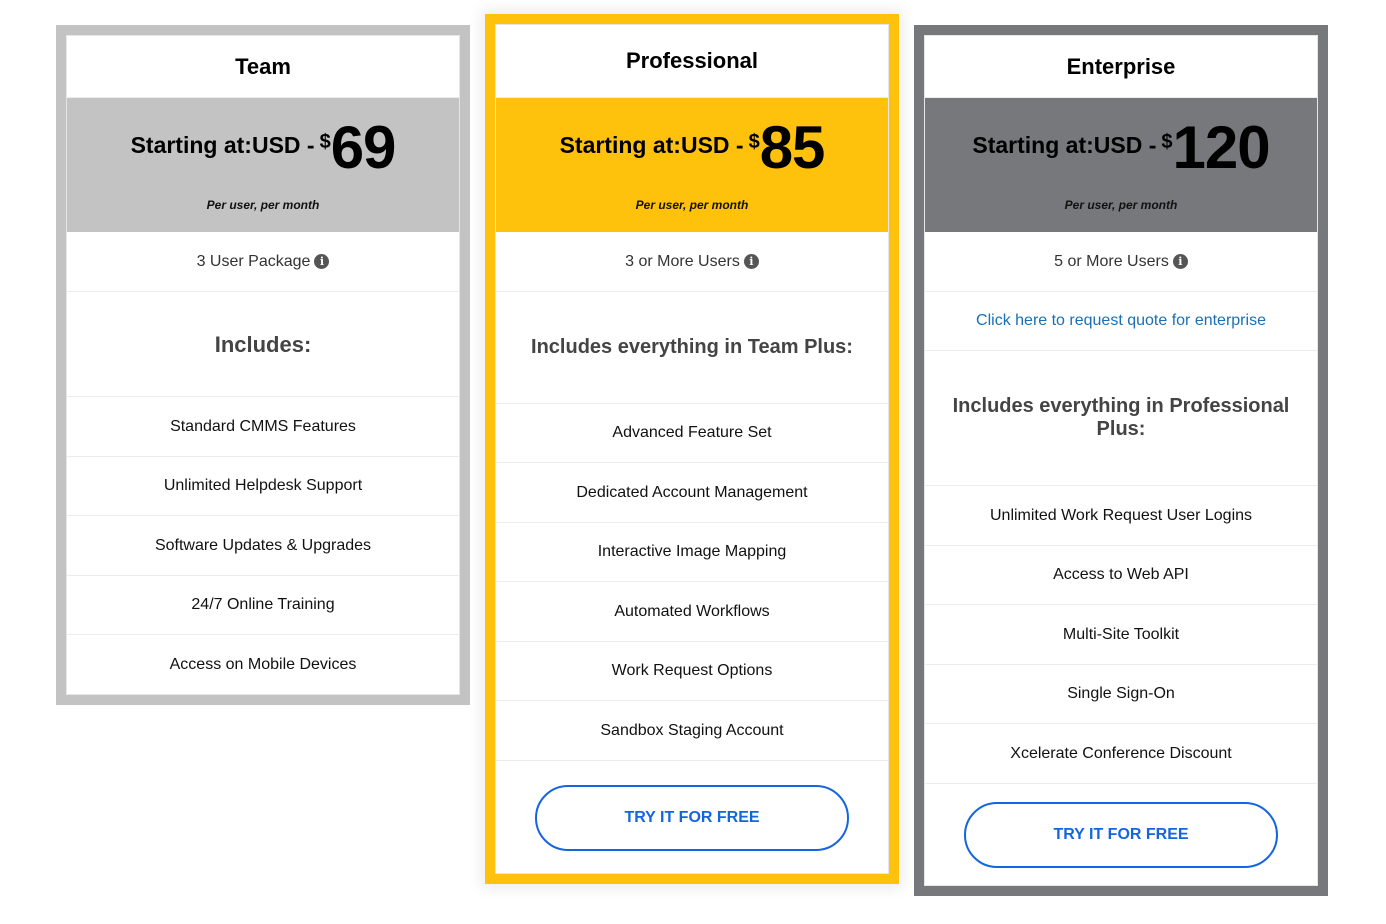 The height and width of the screenshot is (924, 1386). I want to click on feature-item: Dedicated Account Management, so click(692, 493).